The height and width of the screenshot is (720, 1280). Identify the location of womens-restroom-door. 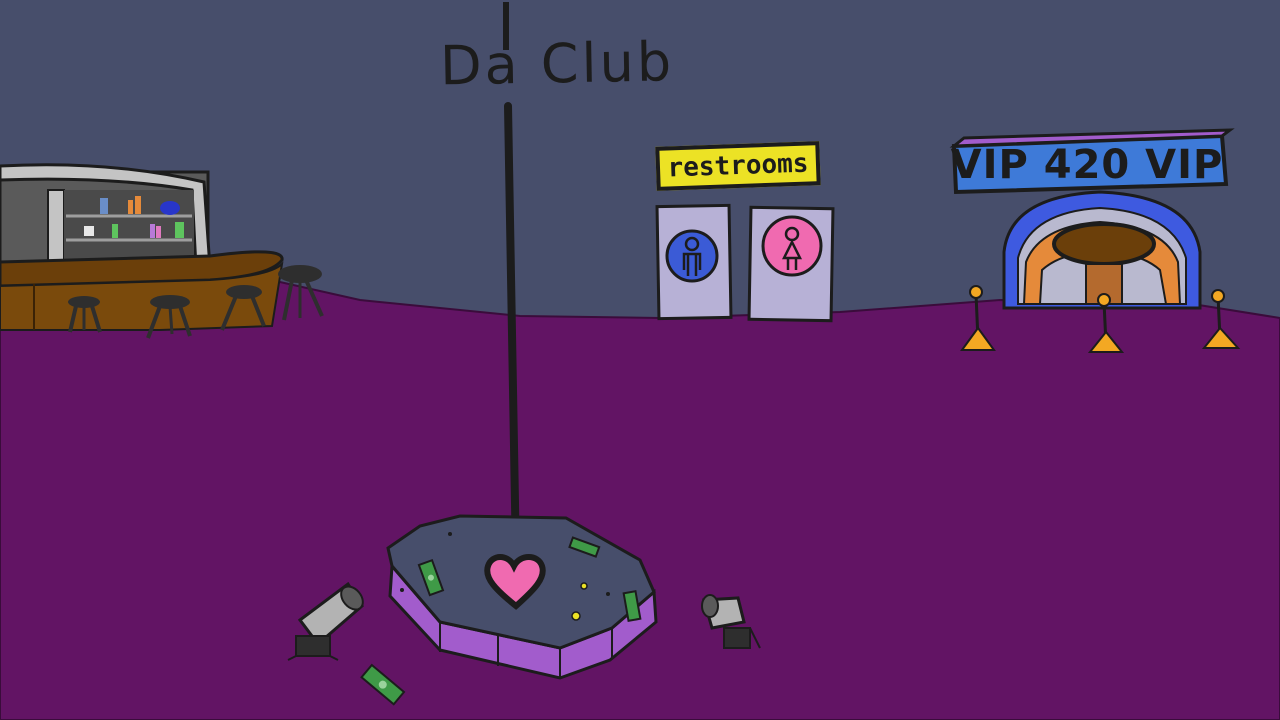
(791, 264).